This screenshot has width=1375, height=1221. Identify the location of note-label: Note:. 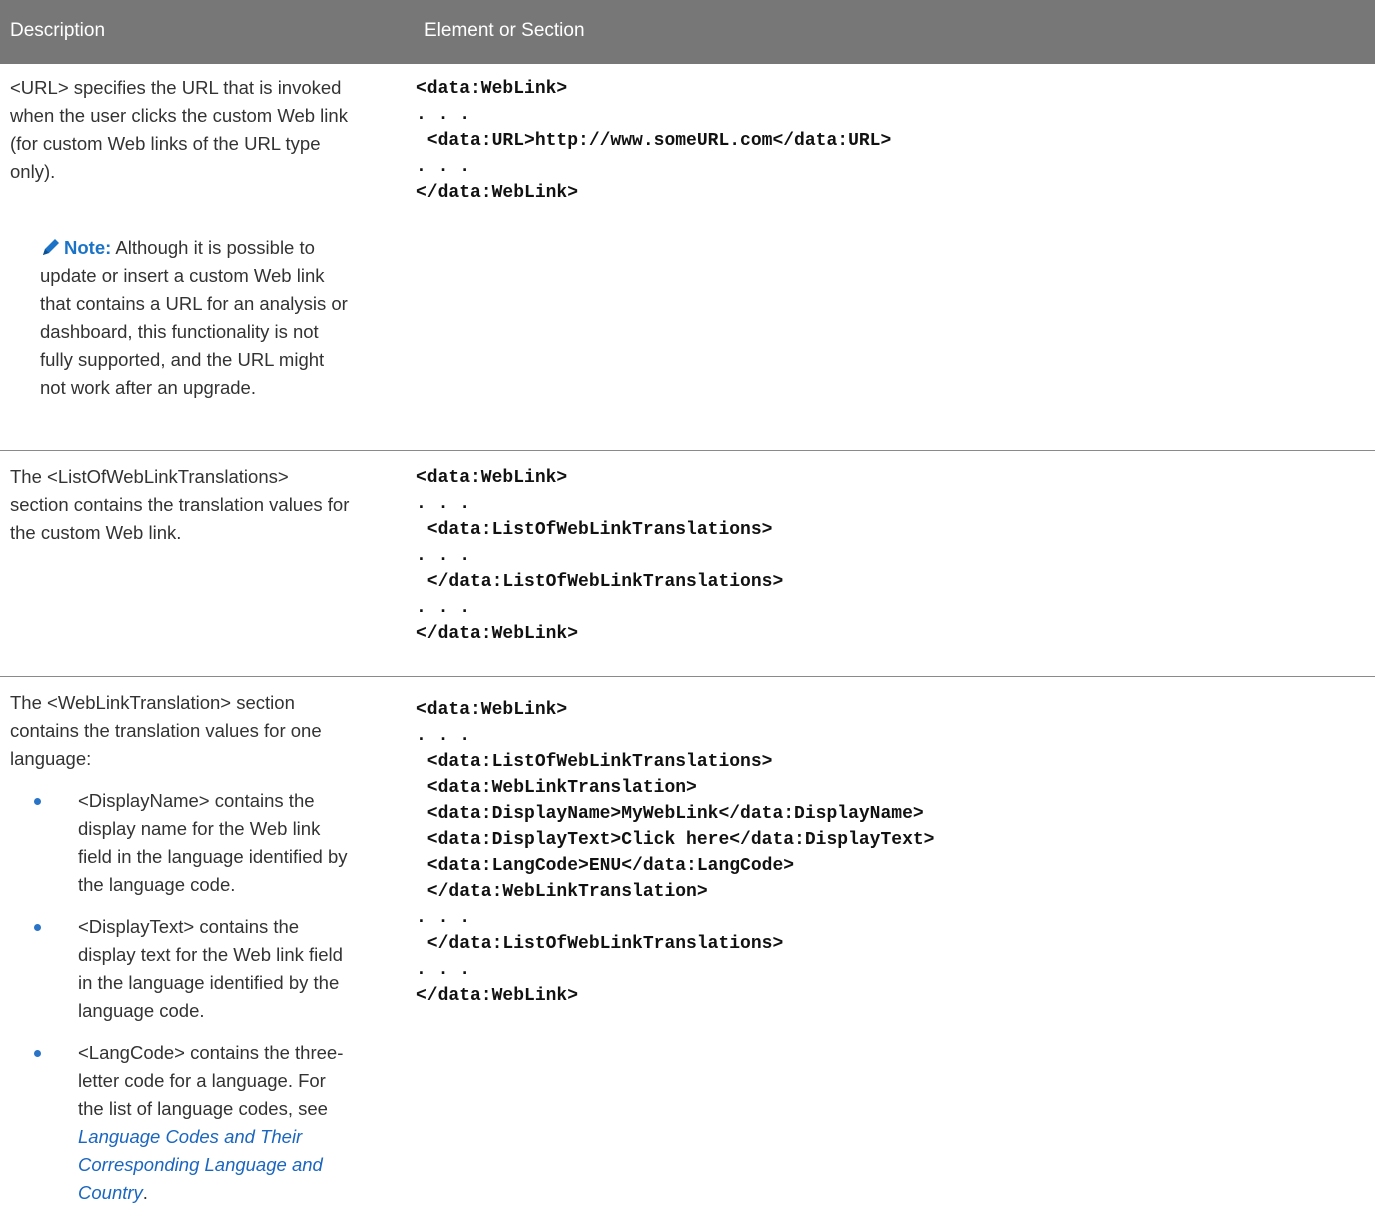
(88, 247).